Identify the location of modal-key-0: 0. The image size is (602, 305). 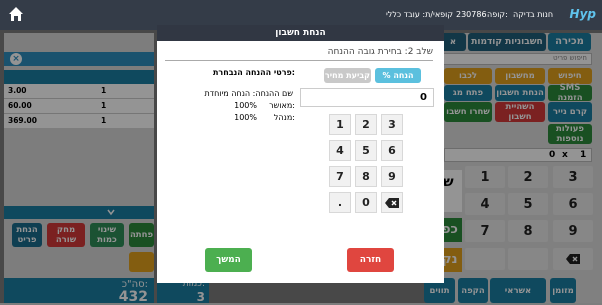
(366, 202).